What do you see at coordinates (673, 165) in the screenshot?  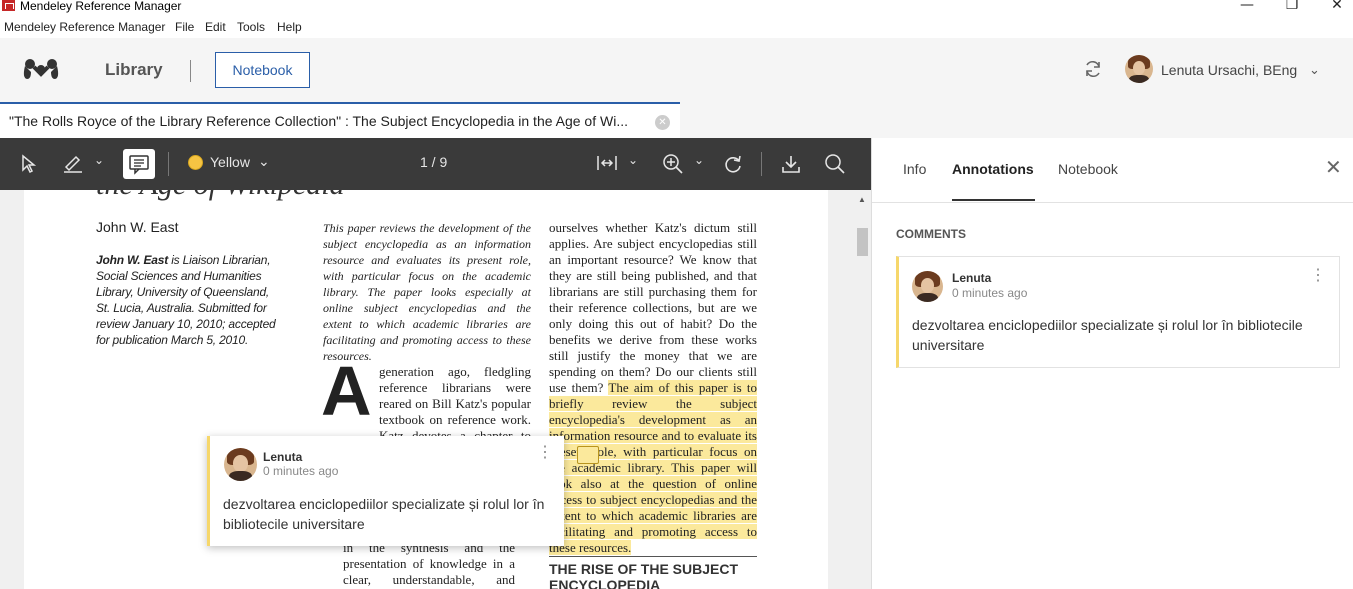 I see `zoom-in-icon` at bounding box center [673, 165].